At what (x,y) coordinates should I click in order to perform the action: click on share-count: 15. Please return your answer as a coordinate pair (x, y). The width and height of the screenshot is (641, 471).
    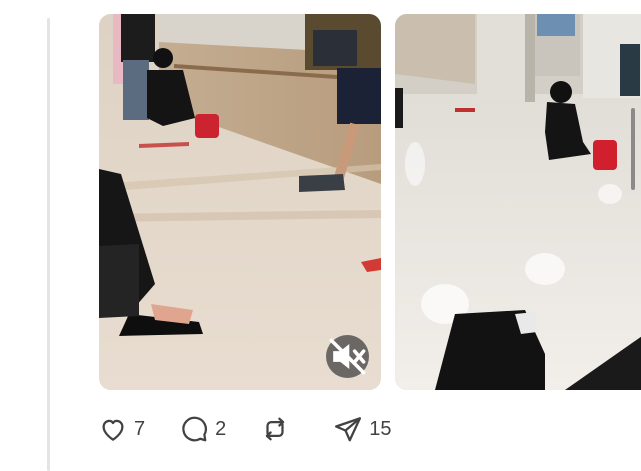
    Looking at the image, I should click on (380, 428).